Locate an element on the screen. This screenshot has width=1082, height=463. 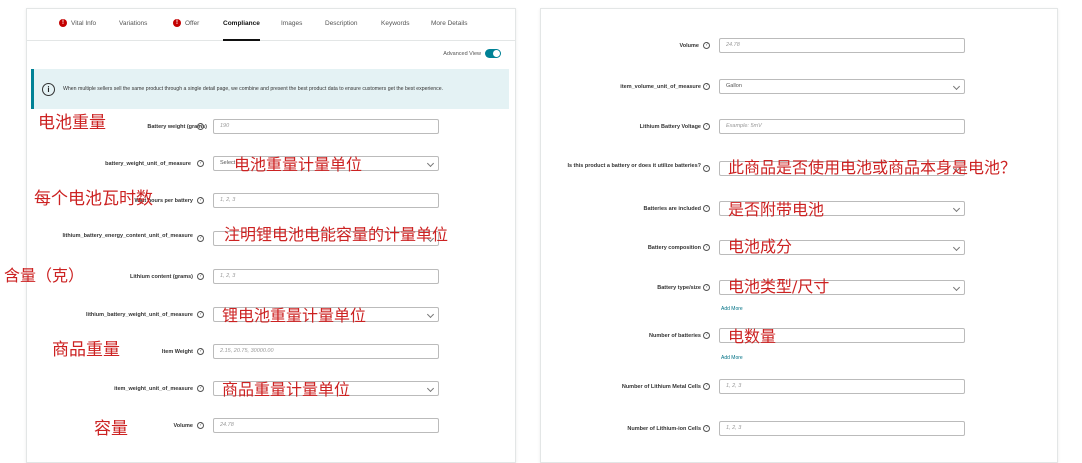
field-label: Volume is located at coordinates (689, 46).